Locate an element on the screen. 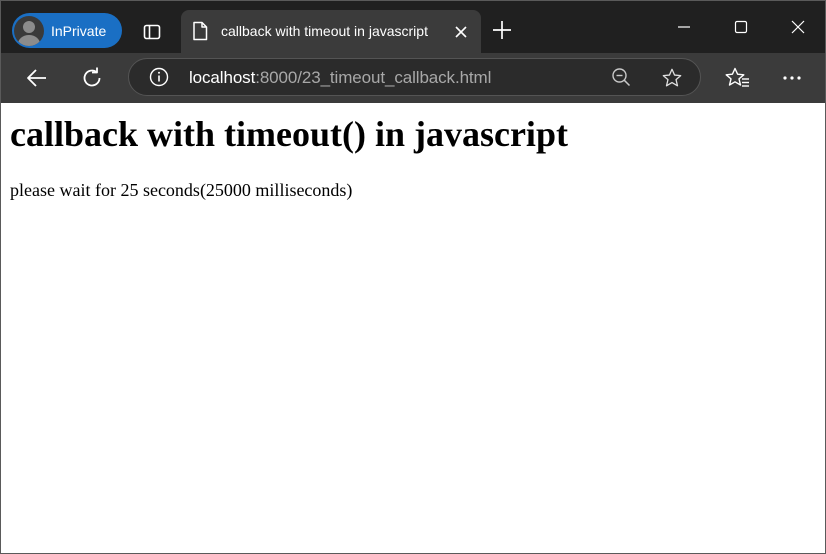 The image size is (826, 554). plus-icon is located at coordinates (502, 30).